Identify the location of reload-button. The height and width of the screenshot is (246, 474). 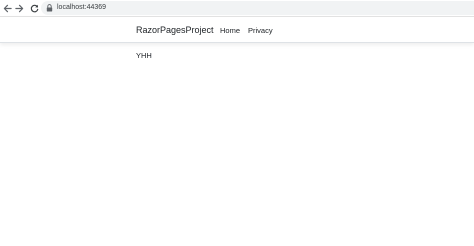
(34, 8).